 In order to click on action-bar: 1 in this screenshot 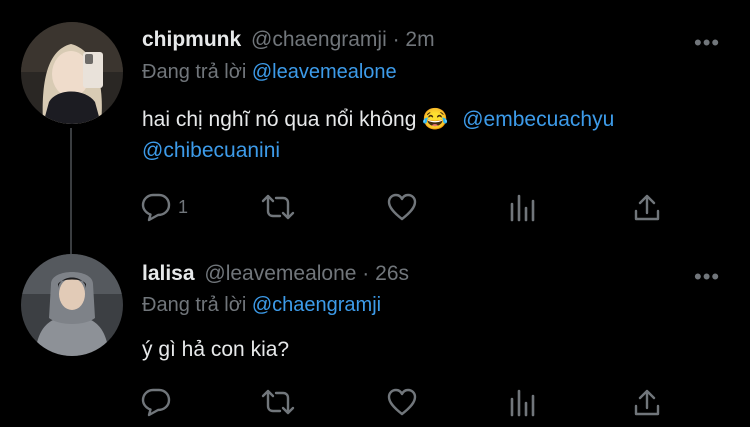, I will do `click(405, 207)`.